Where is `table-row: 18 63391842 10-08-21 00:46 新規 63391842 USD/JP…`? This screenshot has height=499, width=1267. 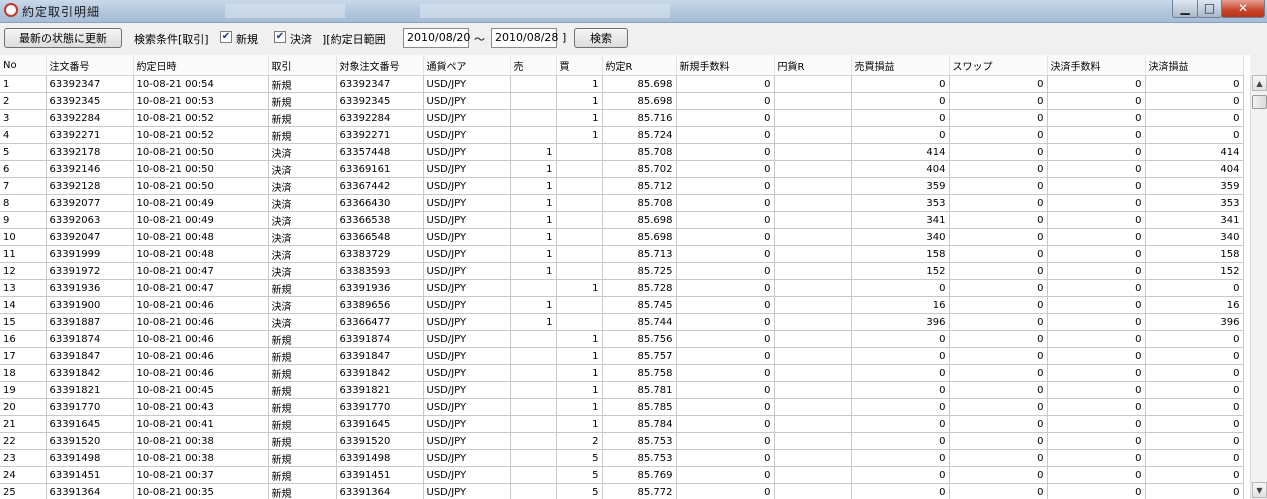 table-row: 18 63391842 10-08-21 00:46 新規 63391842 USD/JP… is located at coordinates (622, 373).